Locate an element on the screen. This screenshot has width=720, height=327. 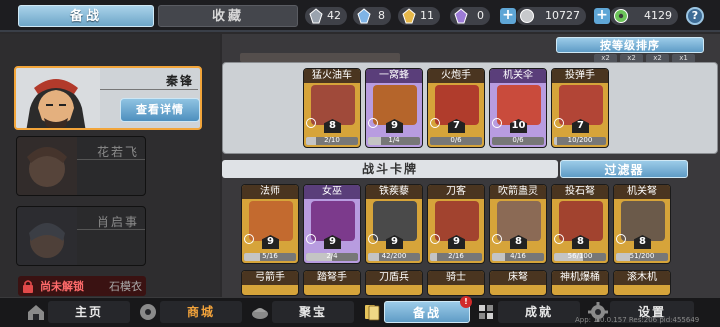
card-progress-text: 2/16 is located at coordinates (456, 256).